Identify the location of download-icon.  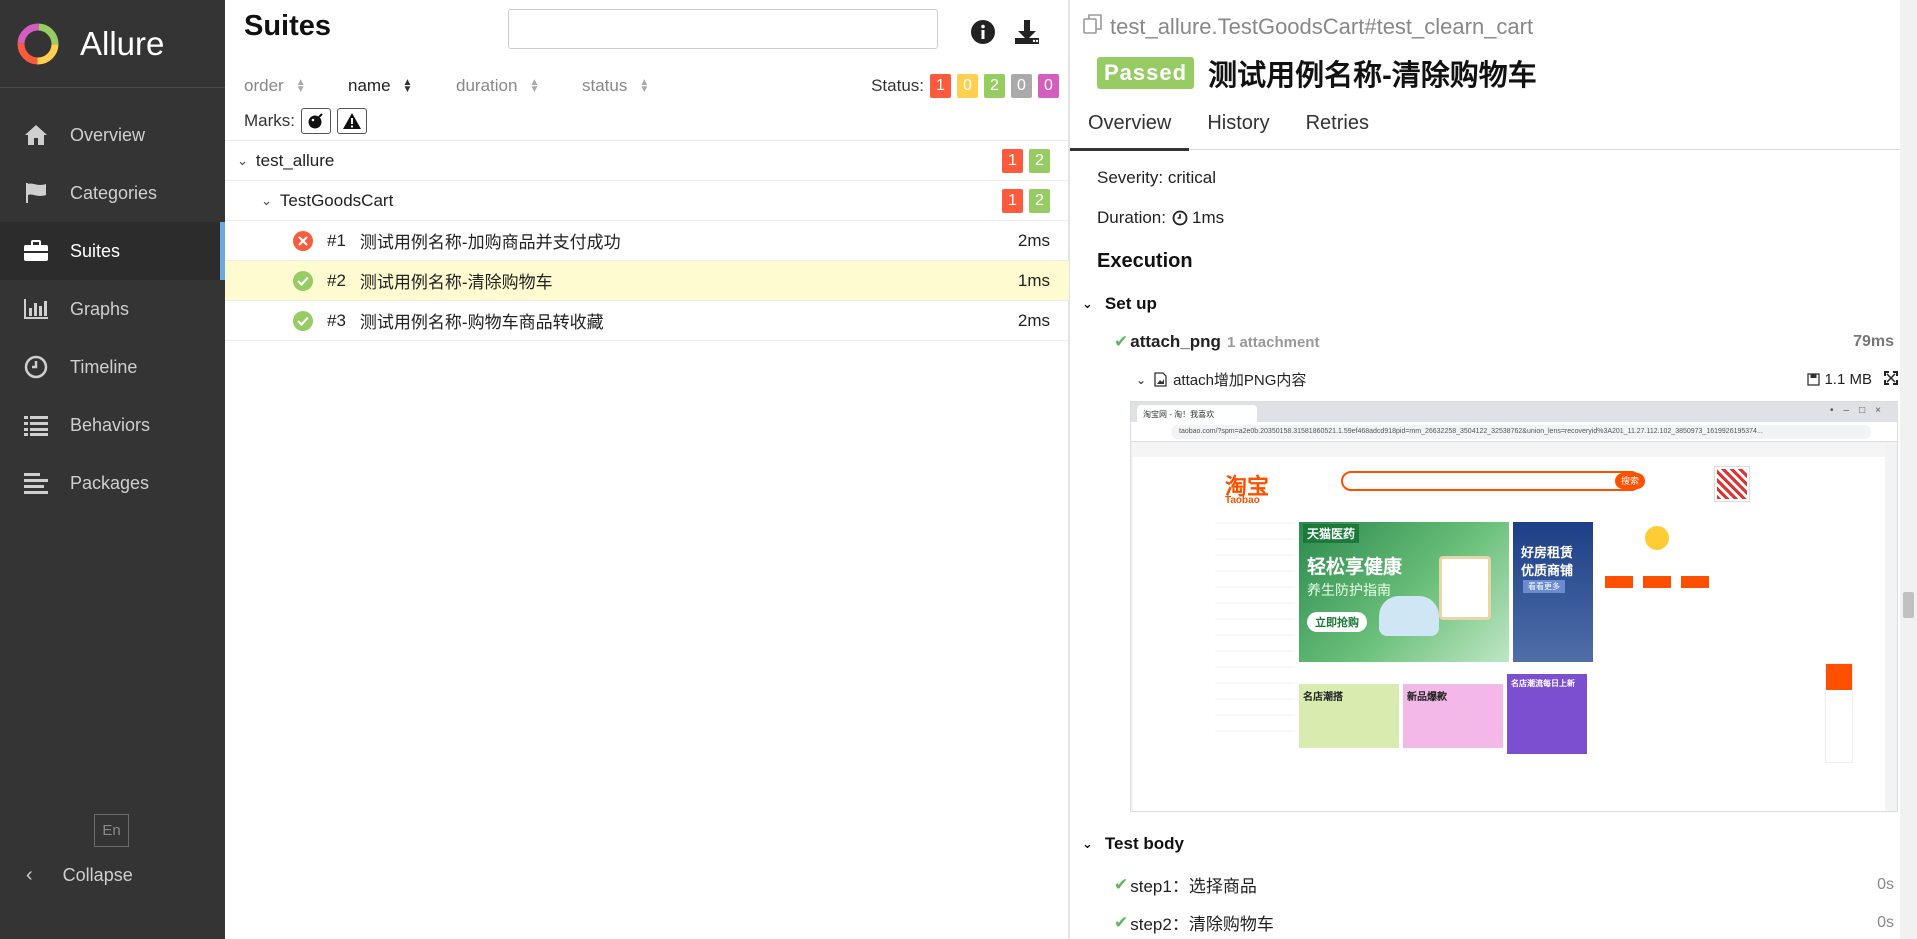
(1027, 32).